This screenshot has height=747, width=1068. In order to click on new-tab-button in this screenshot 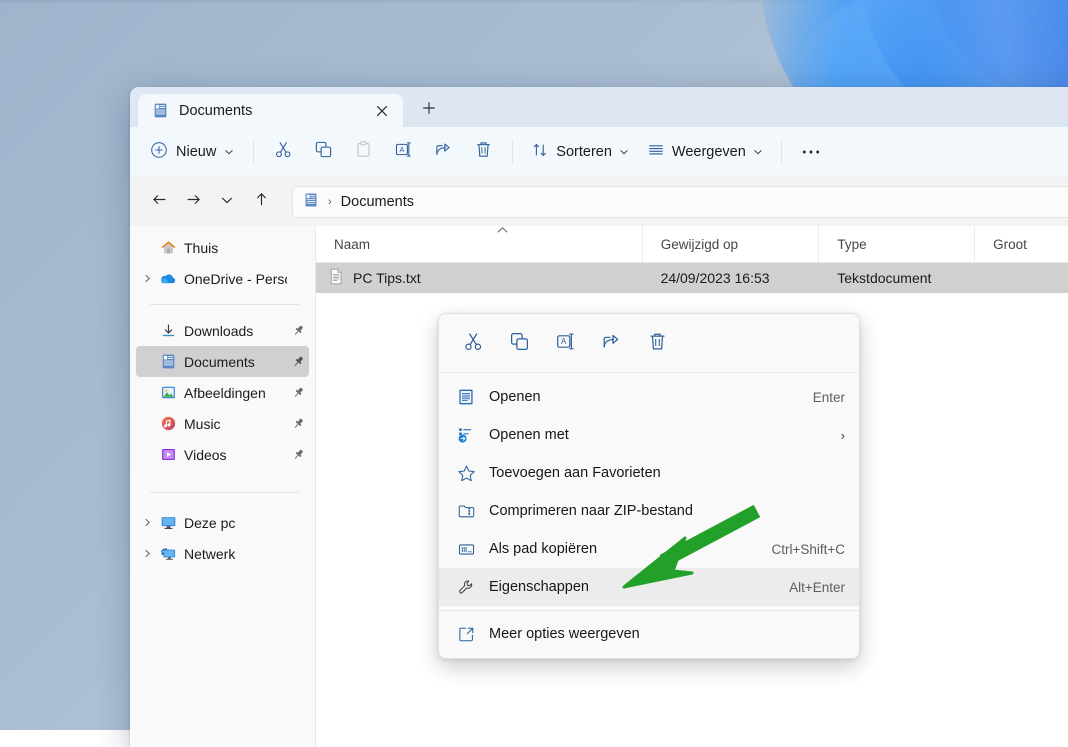, I will do `click(429, 110)`.